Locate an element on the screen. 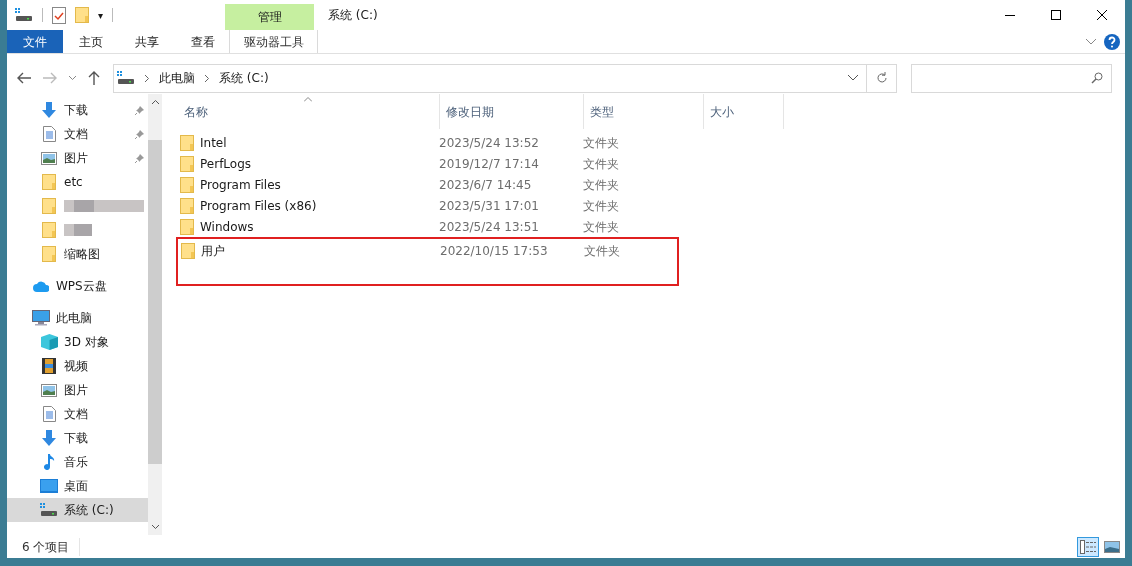 The width and height of the screenshot is (1132, 566). ribbon-tab: 文件 is located at coordinates (35, 41).